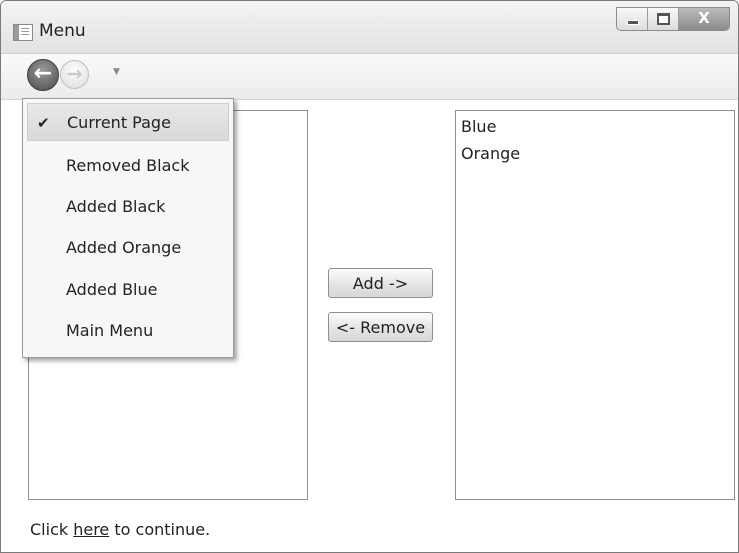 Image resolution: width=739 pixels, height=553 pixels. I want to click on menu-item-label: Current Page, so click(119, 122).